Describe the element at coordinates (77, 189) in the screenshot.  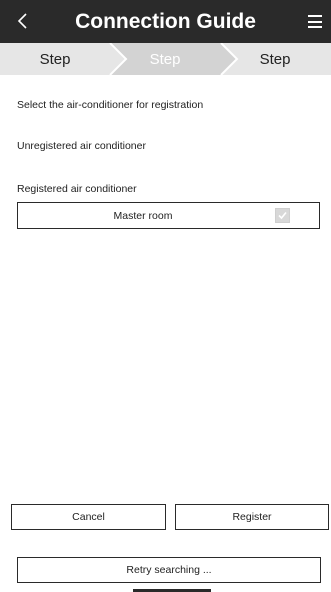
I see `registered-section-label: Registered air conditioner` at that location.